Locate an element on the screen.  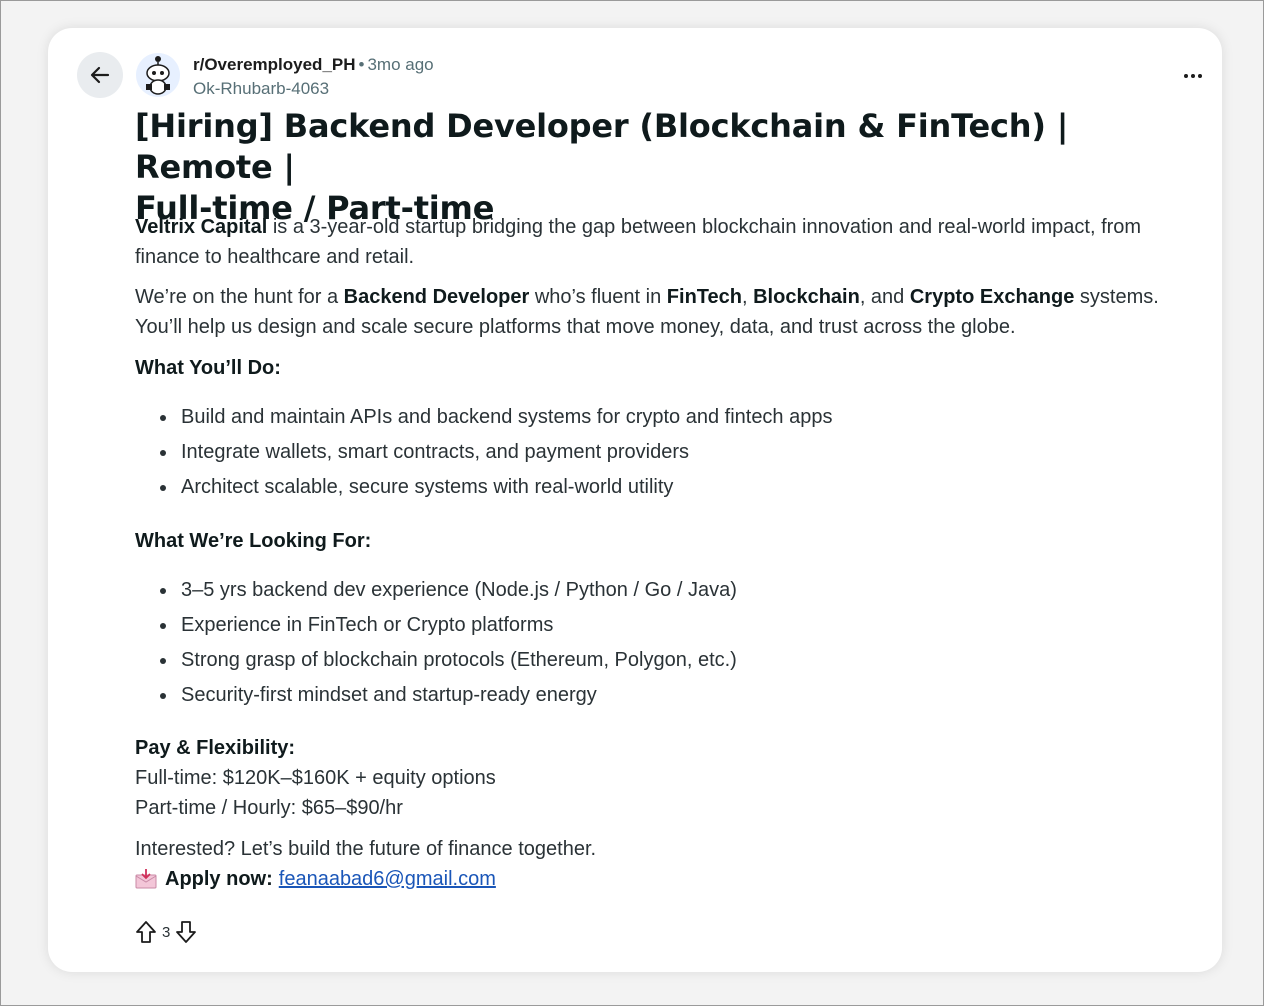
reddit-snoo-avatar is located at coordinates (158, 75).